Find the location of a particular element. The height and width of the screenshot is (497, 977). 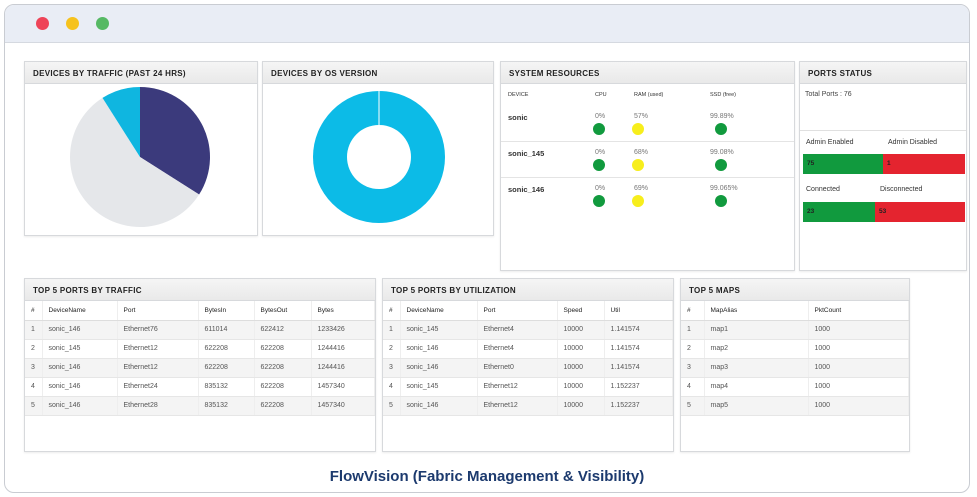

table-cell: 835132 is located at coordinates (226, 387).